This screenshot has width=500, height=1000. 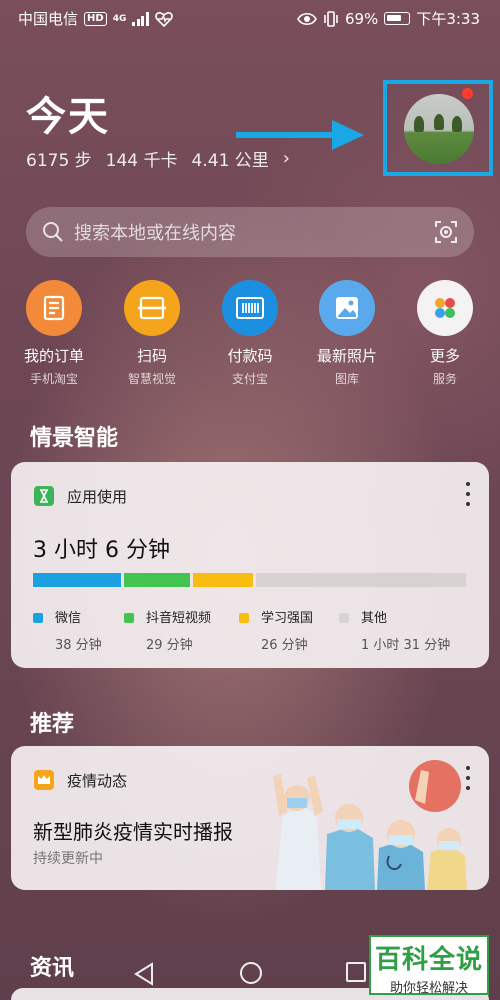 What do you see at coordinates (167, 630) in the screenshot?
I see `legend-item: 抖音短视频 29 分钟` at bounding box center [167, 630].